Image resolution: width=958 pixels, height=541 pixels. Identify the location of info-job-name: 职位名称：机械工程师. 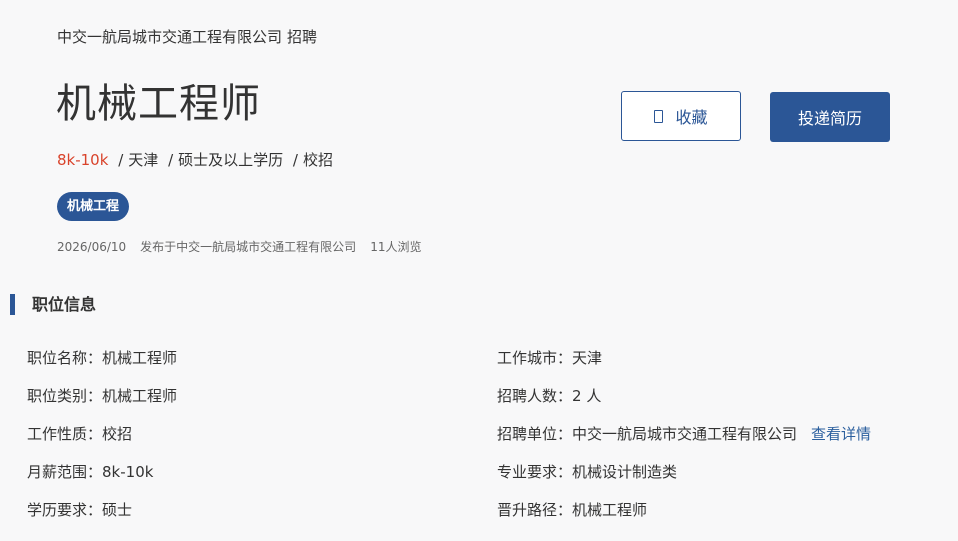
(102, 358).